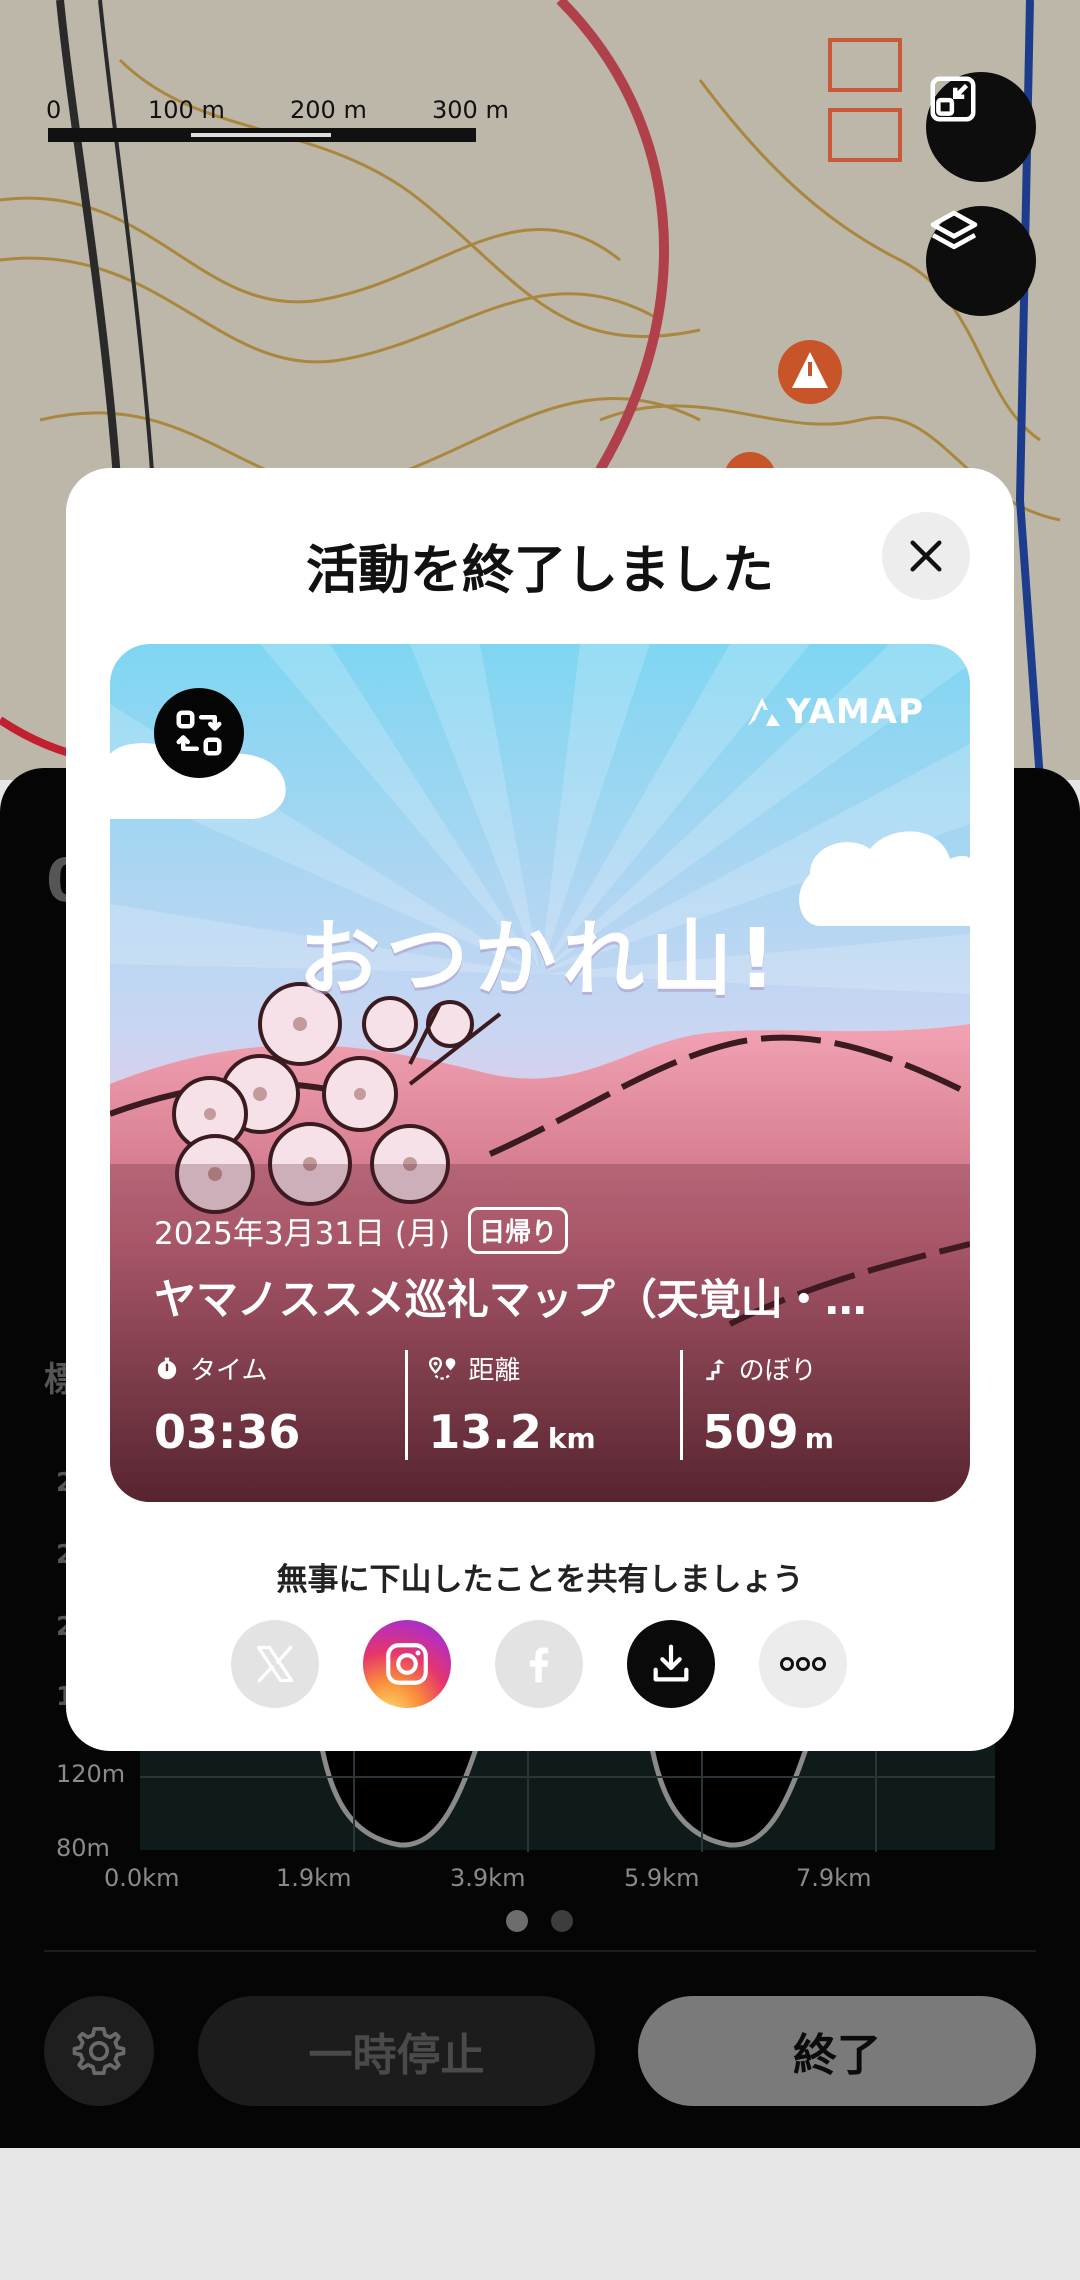 This screenshot has height=2280, width=1080. What do you see at coordinates (819, 1438) in the screenshot?
I see `stat-unit: m` at bounding box center [819, 1438].